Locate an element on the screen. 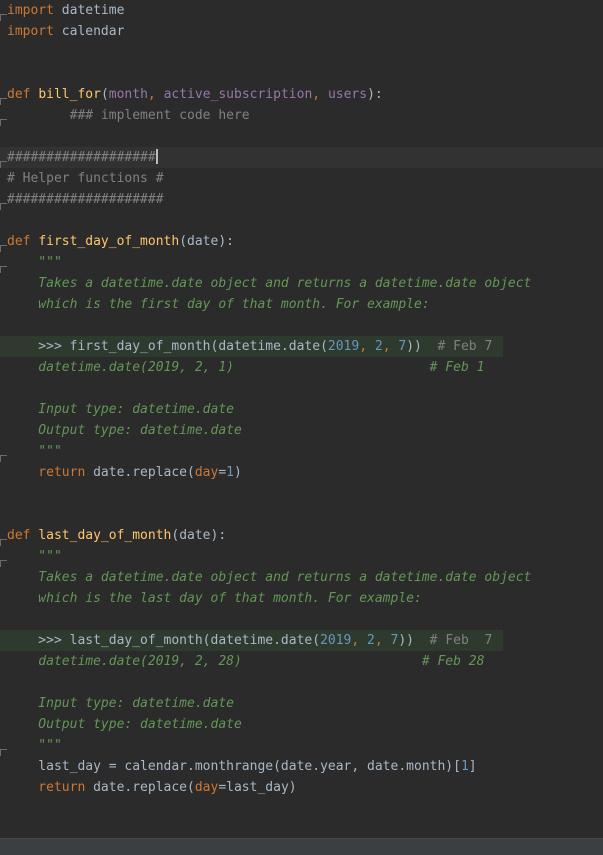 This screenshot has width=603, height=855. code-token: import is located at coordinates (30, 31).